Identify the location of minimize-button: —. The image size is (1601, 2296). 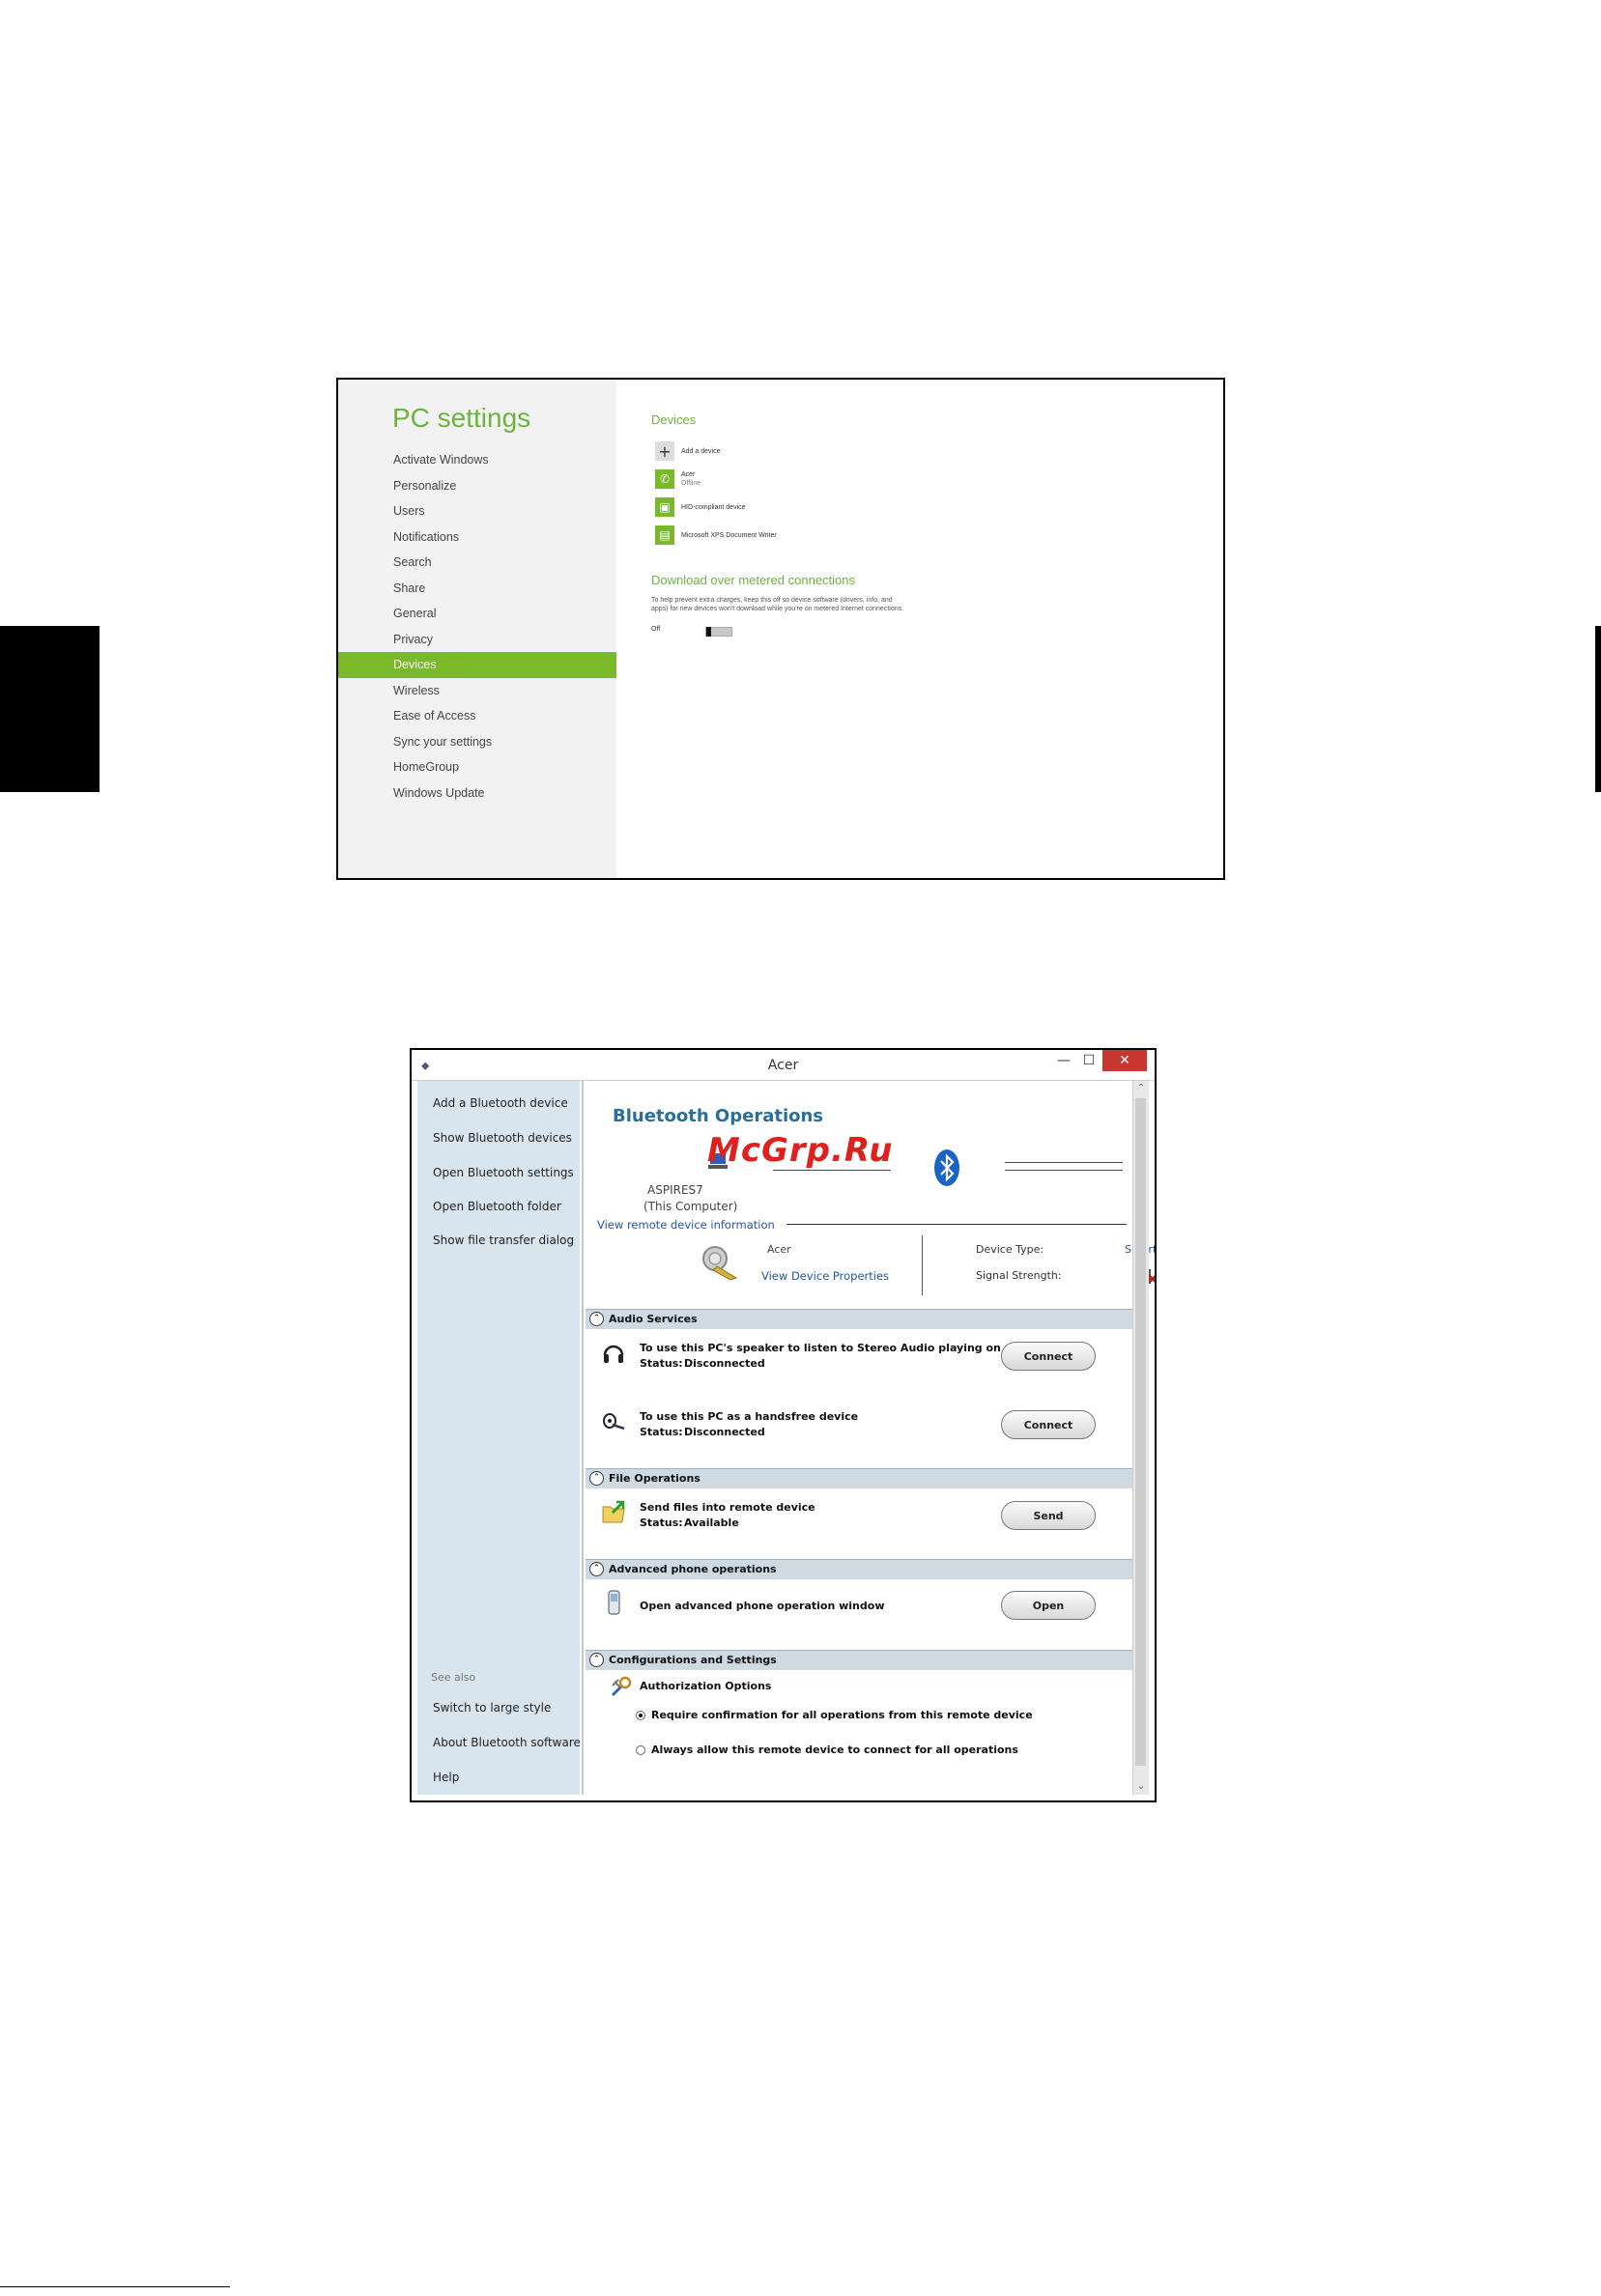
(1063, 1060).